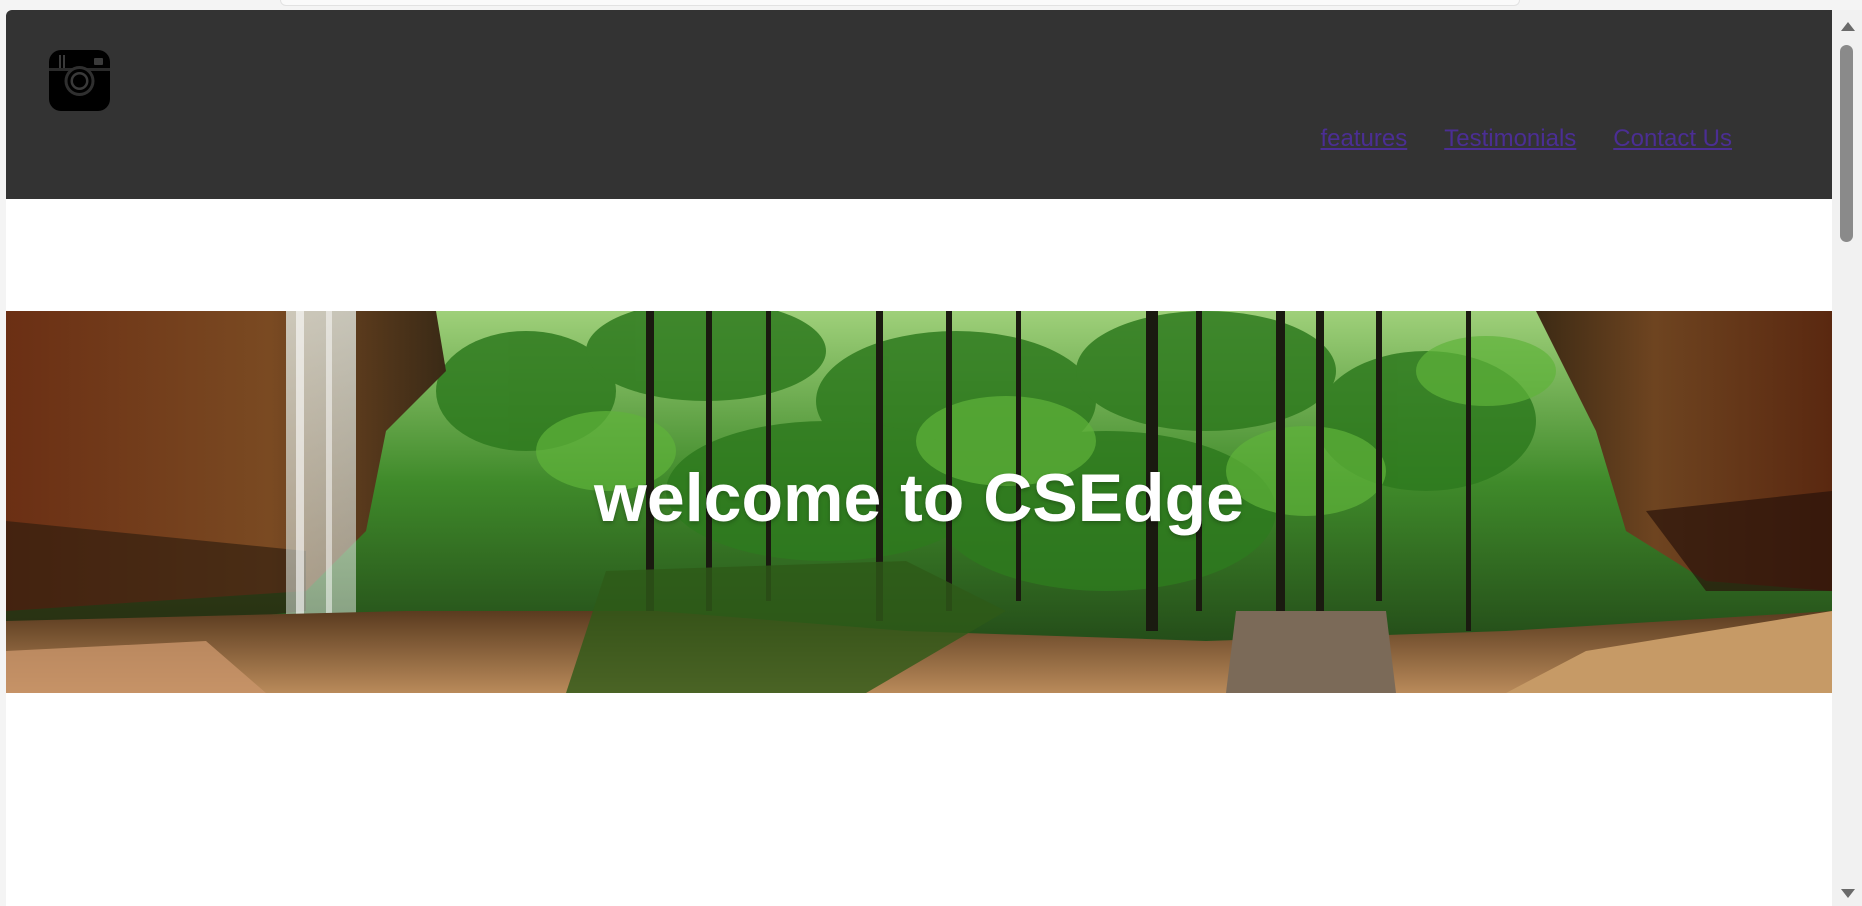 The width and height of the screenshot is (1862, 906). What do you see at coordinates (1510, 139) in the screenshot?
I see `nav-link-testimonials: Testimonials` at bounding box center [1510, 139].